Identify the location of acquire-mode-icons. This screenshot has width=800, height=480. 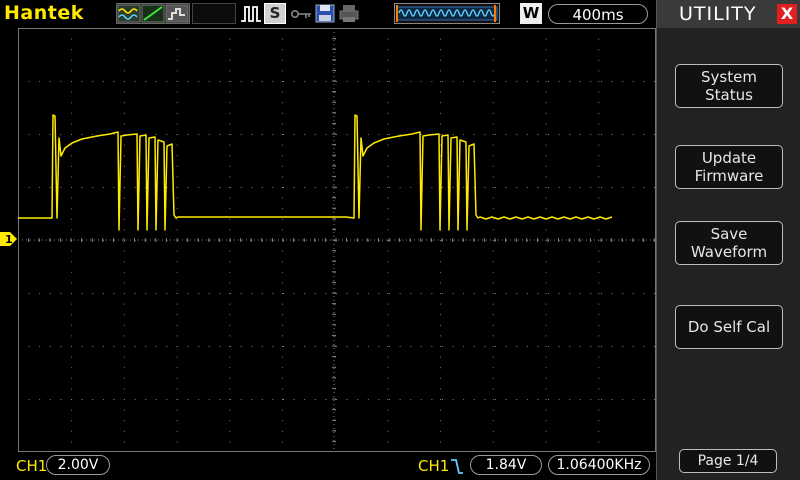
(153, 13).